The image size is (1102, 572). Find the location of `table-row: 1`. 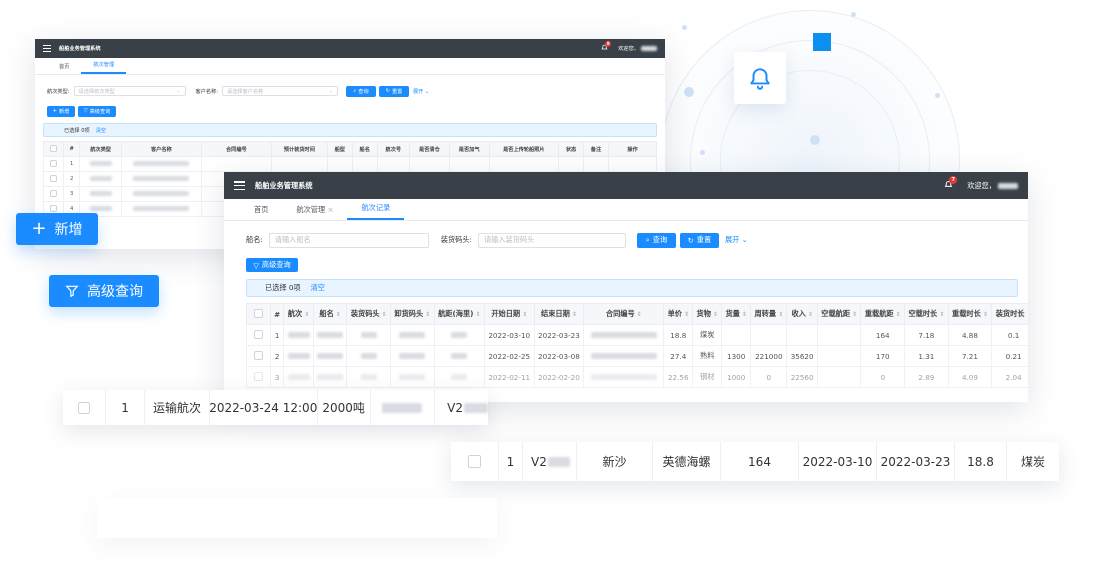

table-row: 1 is located at coordinates (349, 164).